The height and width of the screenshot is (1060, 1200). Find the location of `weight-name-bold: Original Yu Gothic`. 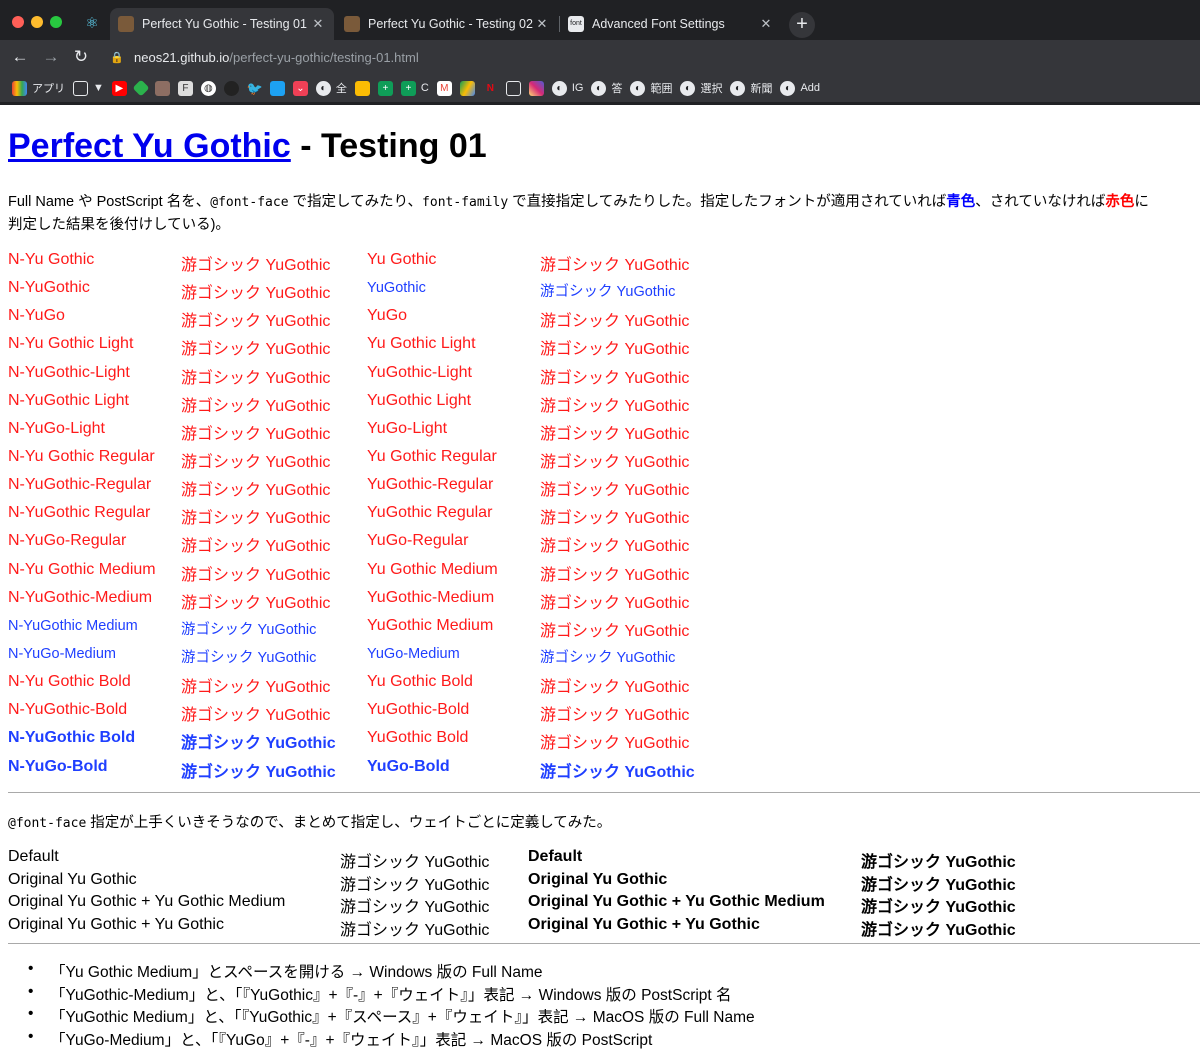

weight-name-bold: Original Yu Gothic is located at coordinates (598, 879).